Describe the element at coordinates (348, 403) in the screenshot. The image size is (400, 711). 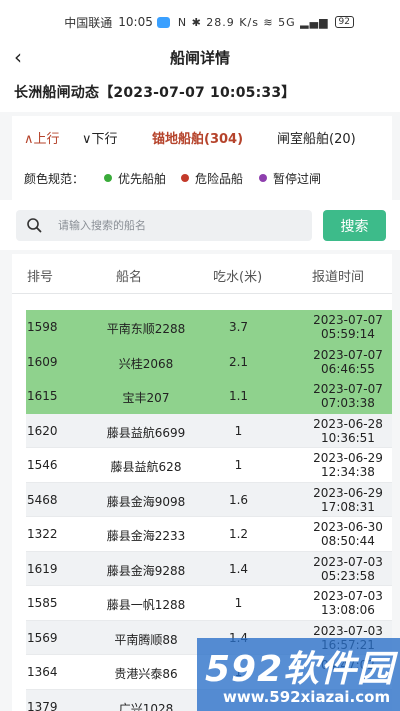
I see `cell-report-clock: 07:03:38` at that location.